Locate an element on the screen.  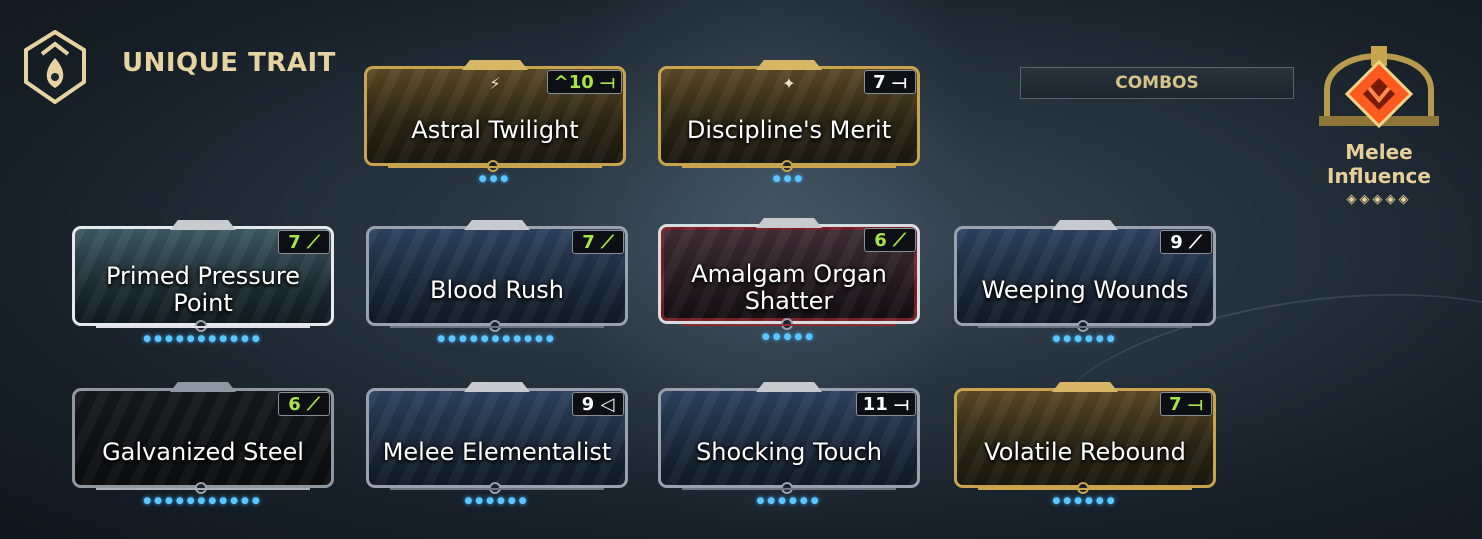
mod-card-blood-rush: 7 ⟋ Blood Rush ●●●●●●●●●●● is located at coordinates (497, 286).